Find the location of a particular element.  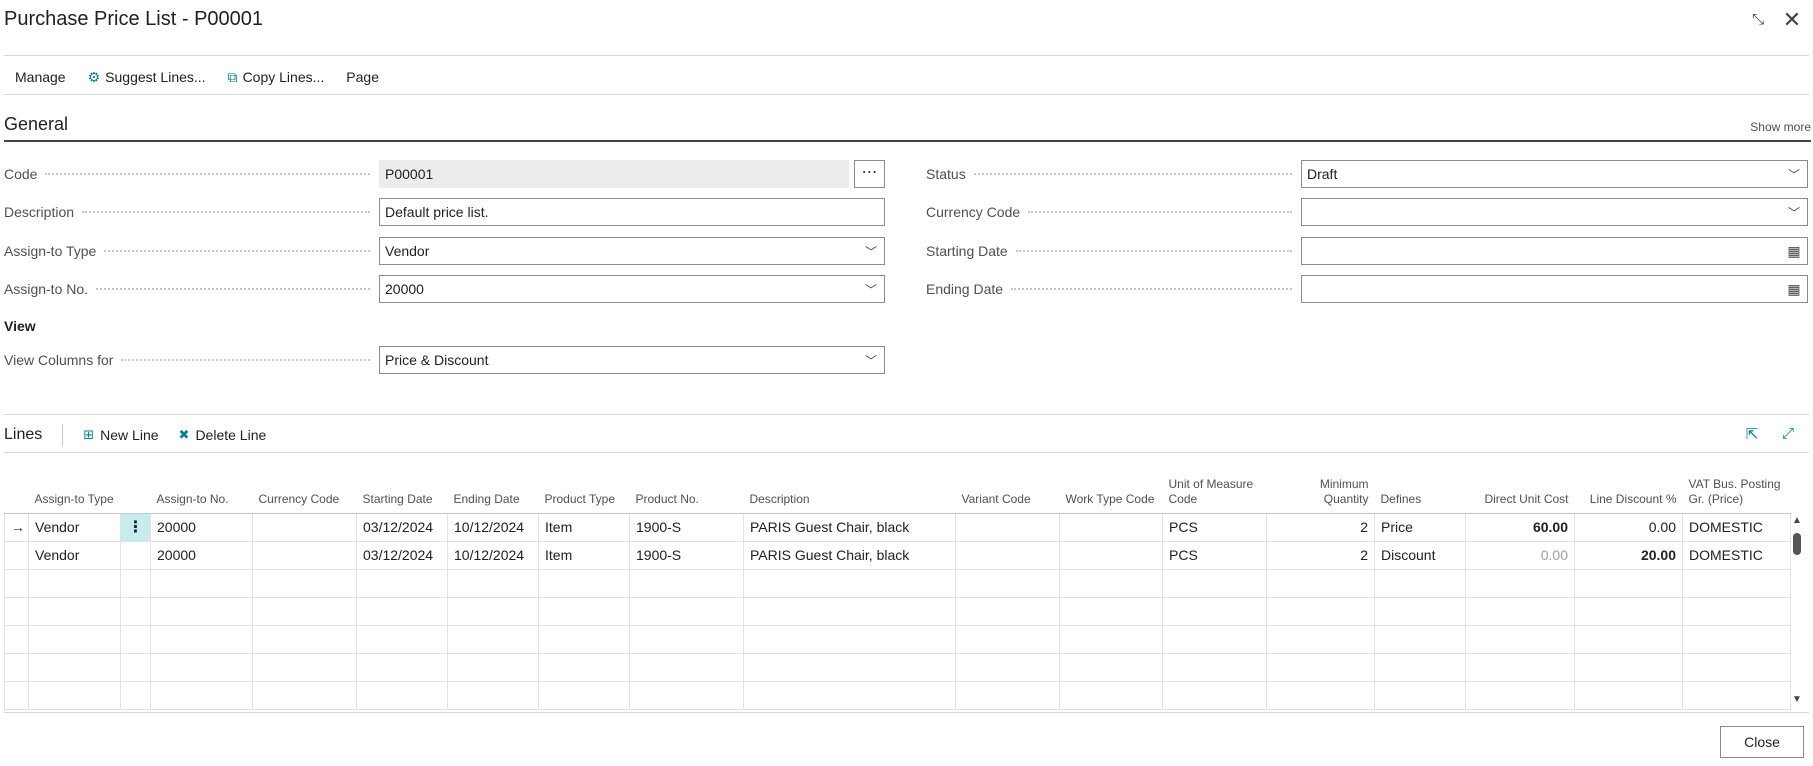

close-button: Close is located at coordinates (1762, 742).